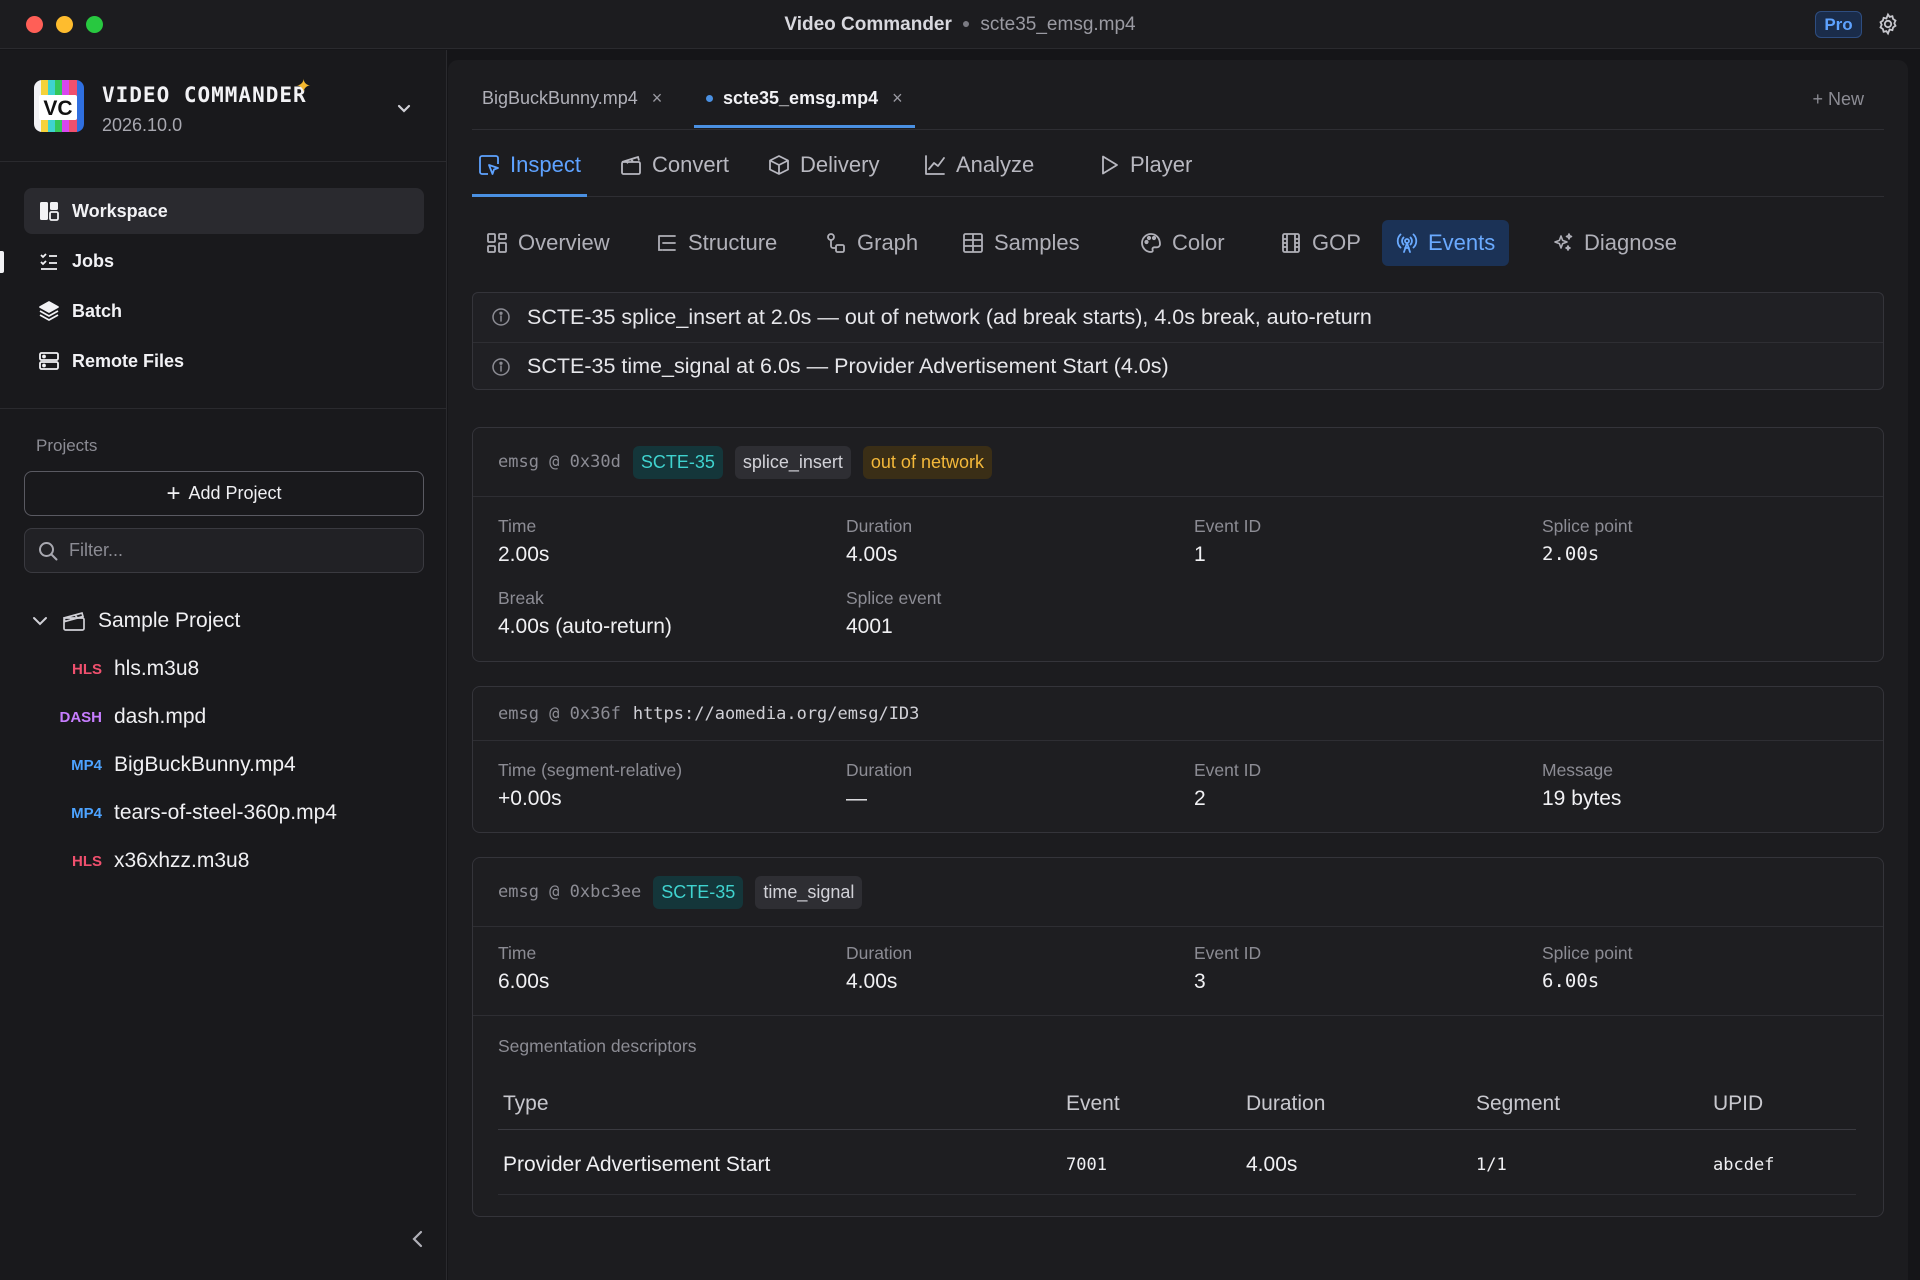 This screenshot has height=1280, width=1920. Describe the element at coordinates (48, 261) in the screenshot. I see `jobs-icon` at that location.